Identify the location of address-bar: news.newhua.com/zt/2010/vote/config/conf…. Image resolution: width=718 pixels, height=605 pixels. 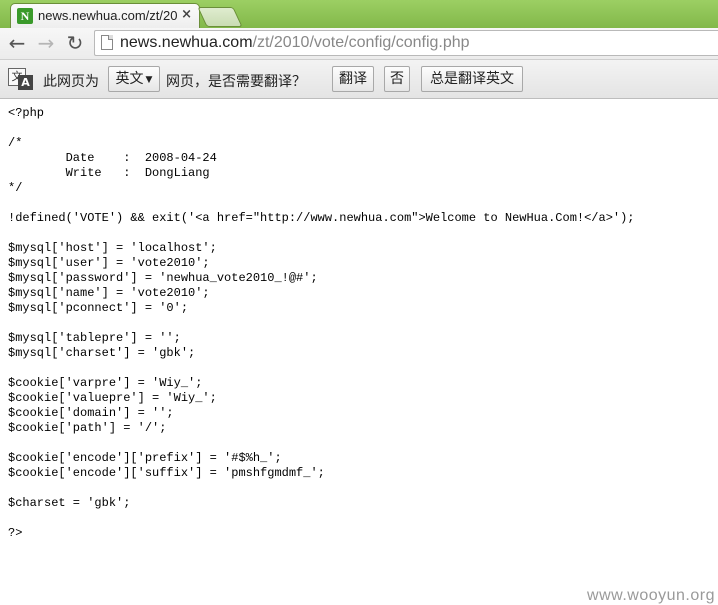
(406, 43).